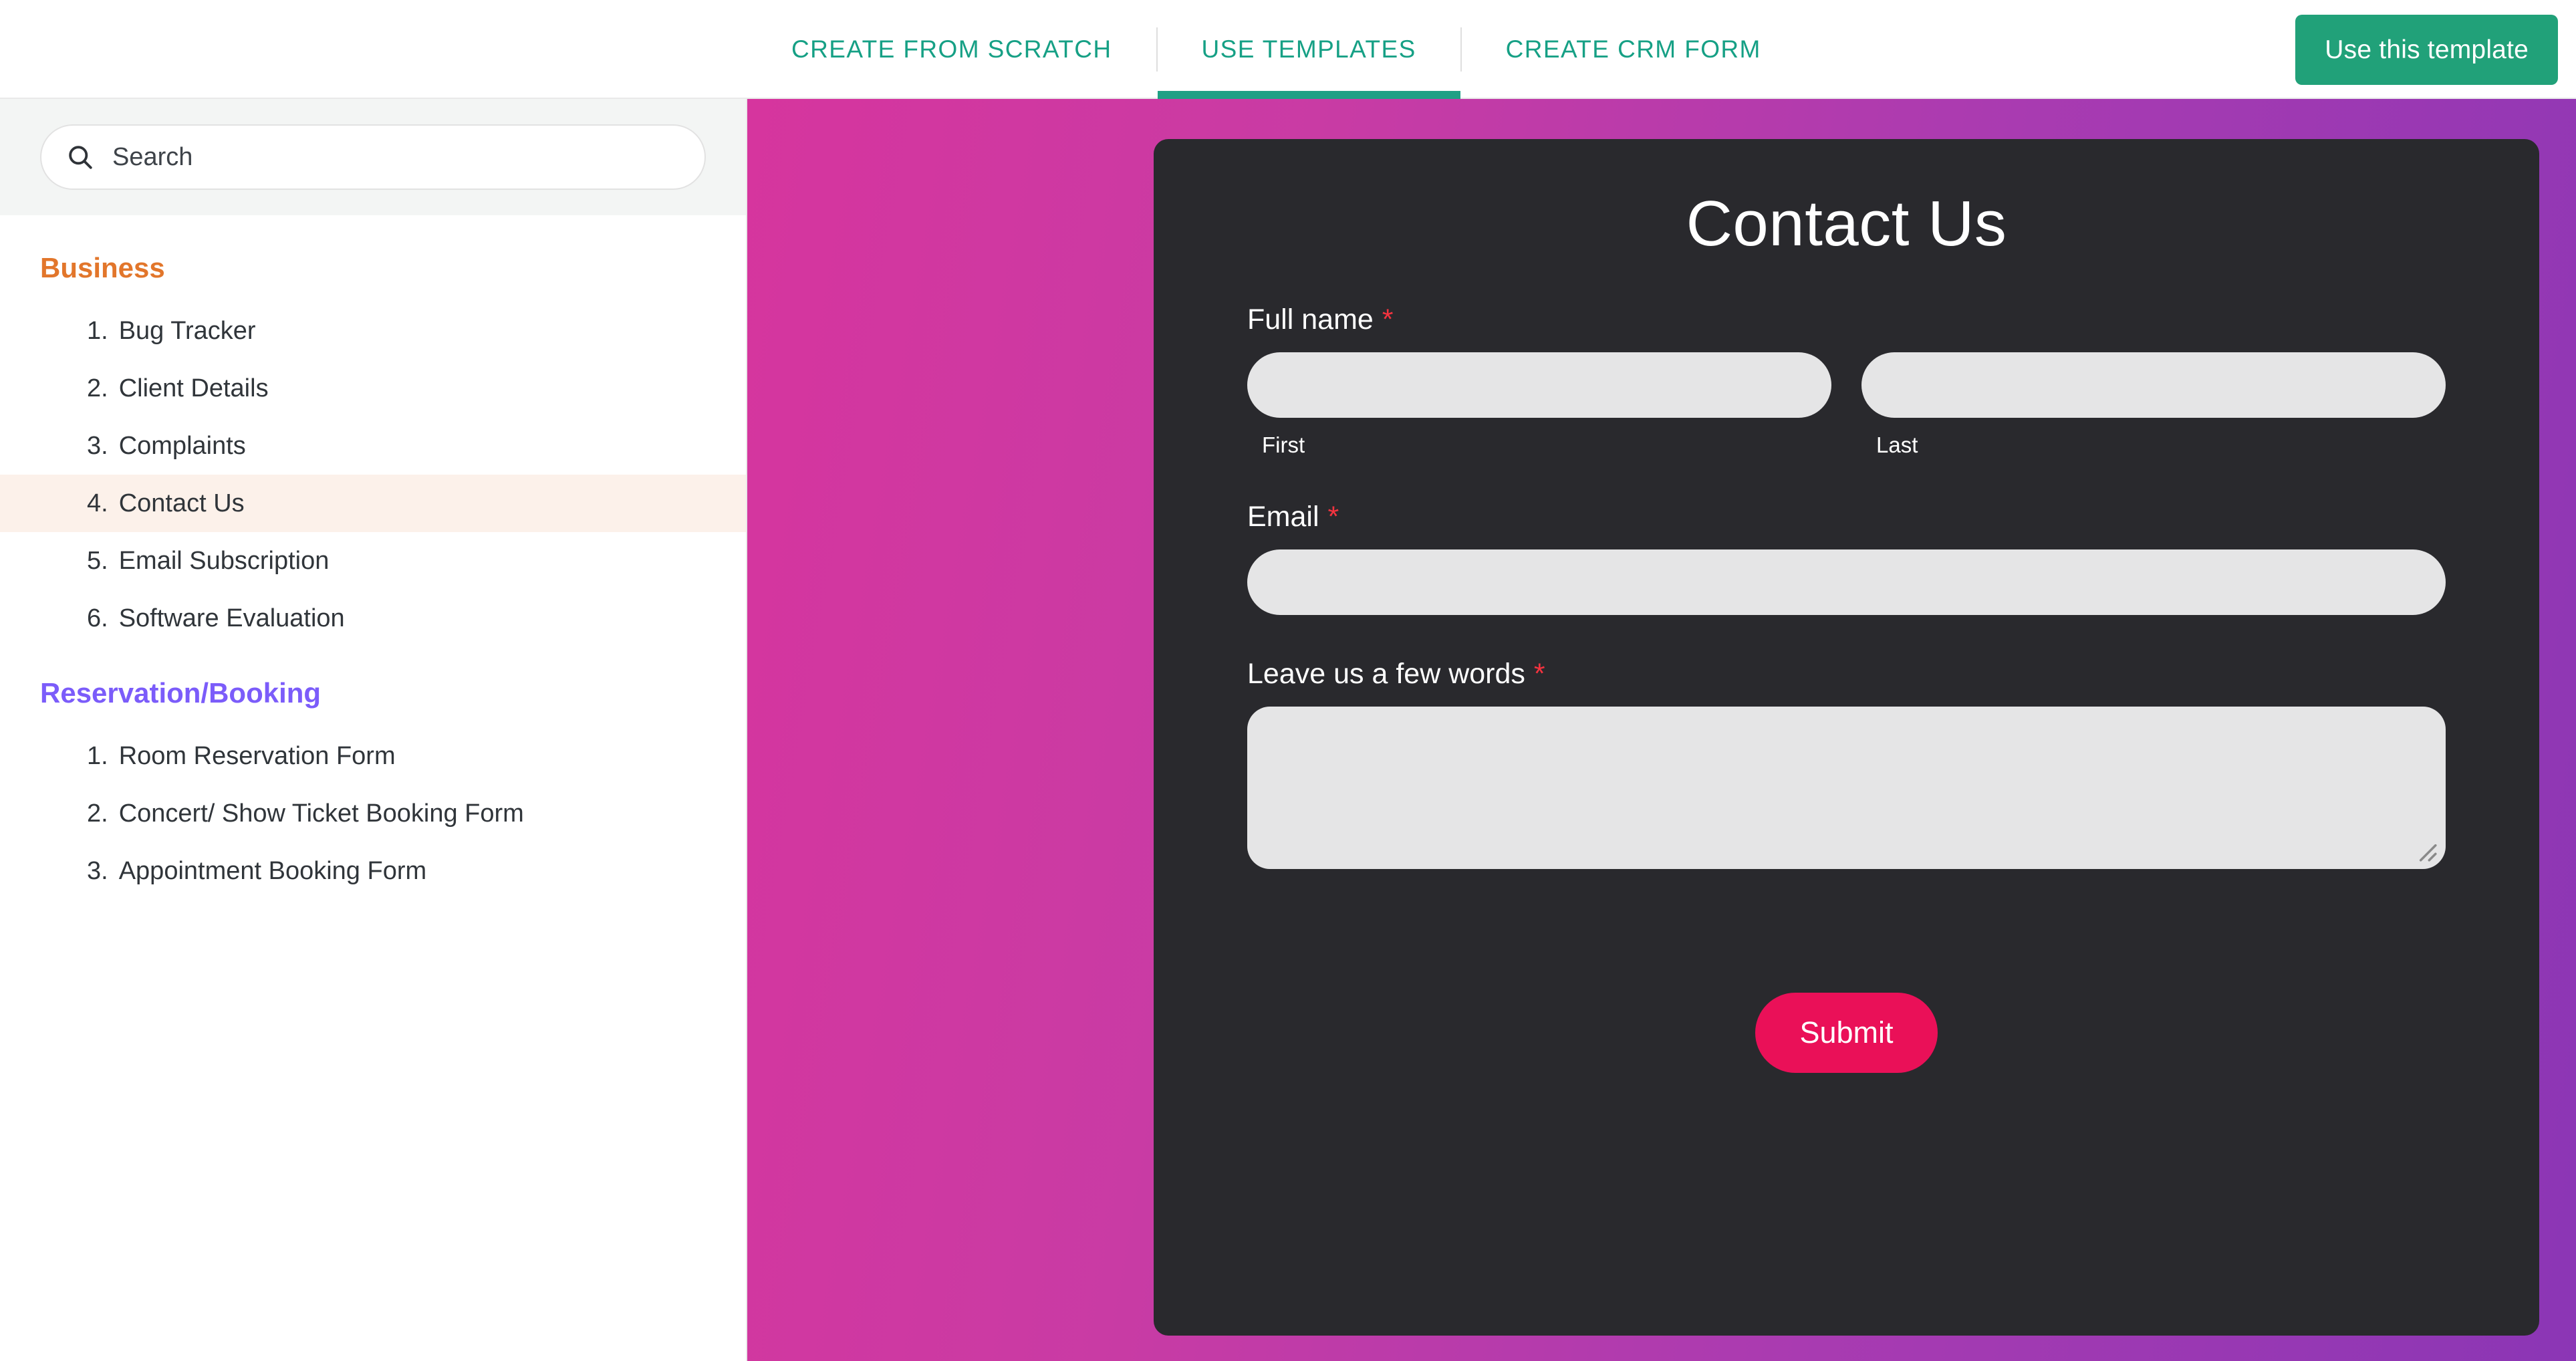 The height and width of the screenshot is (1361, 2576). What do you see at coordinates (373, 388) in the screenshot?
I see `sidebar-item-client-details: 2. Client Details` at bounding box center [373, 388].